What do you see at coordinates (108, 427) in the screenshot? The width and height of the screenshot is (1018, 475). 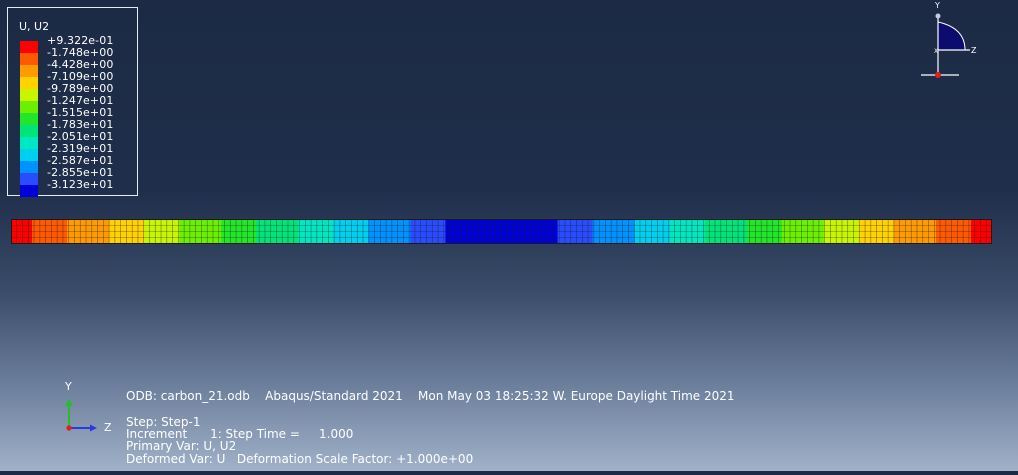 I see `triad-bottom-z-label: Z` at bounding box center [108, 427].